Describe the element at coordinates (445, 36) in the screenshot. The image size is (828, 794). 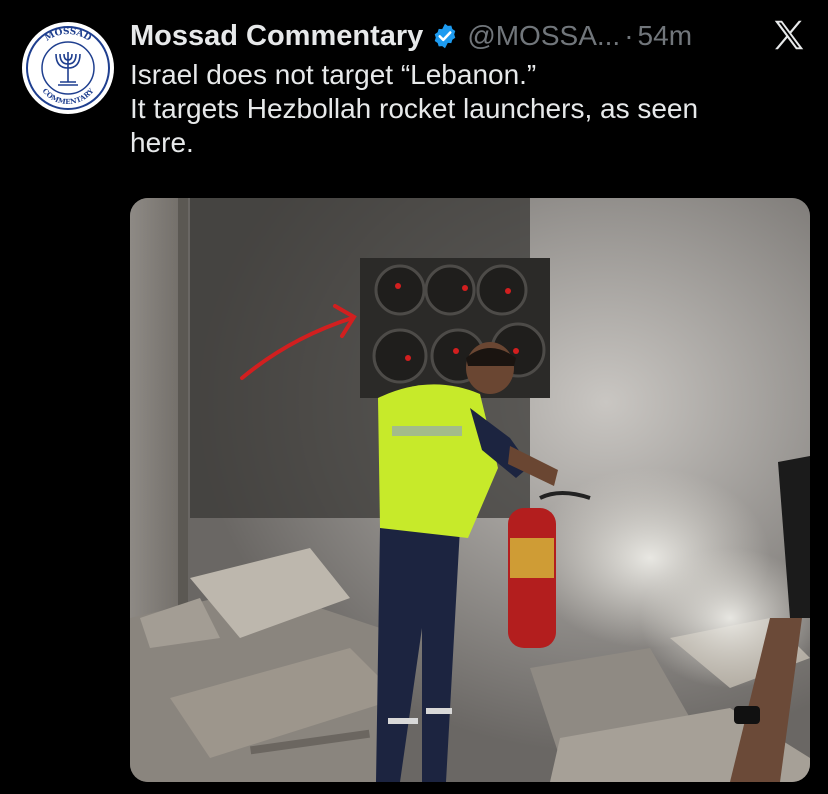
I see `verified-badge-icon` at that location.